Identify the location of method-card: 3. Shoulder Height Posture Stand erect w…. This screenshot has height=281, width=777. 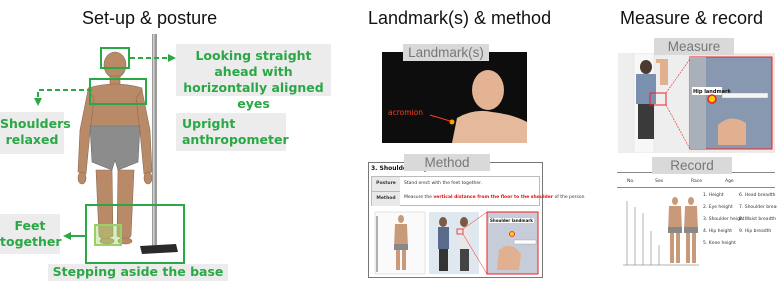
(476, 220).